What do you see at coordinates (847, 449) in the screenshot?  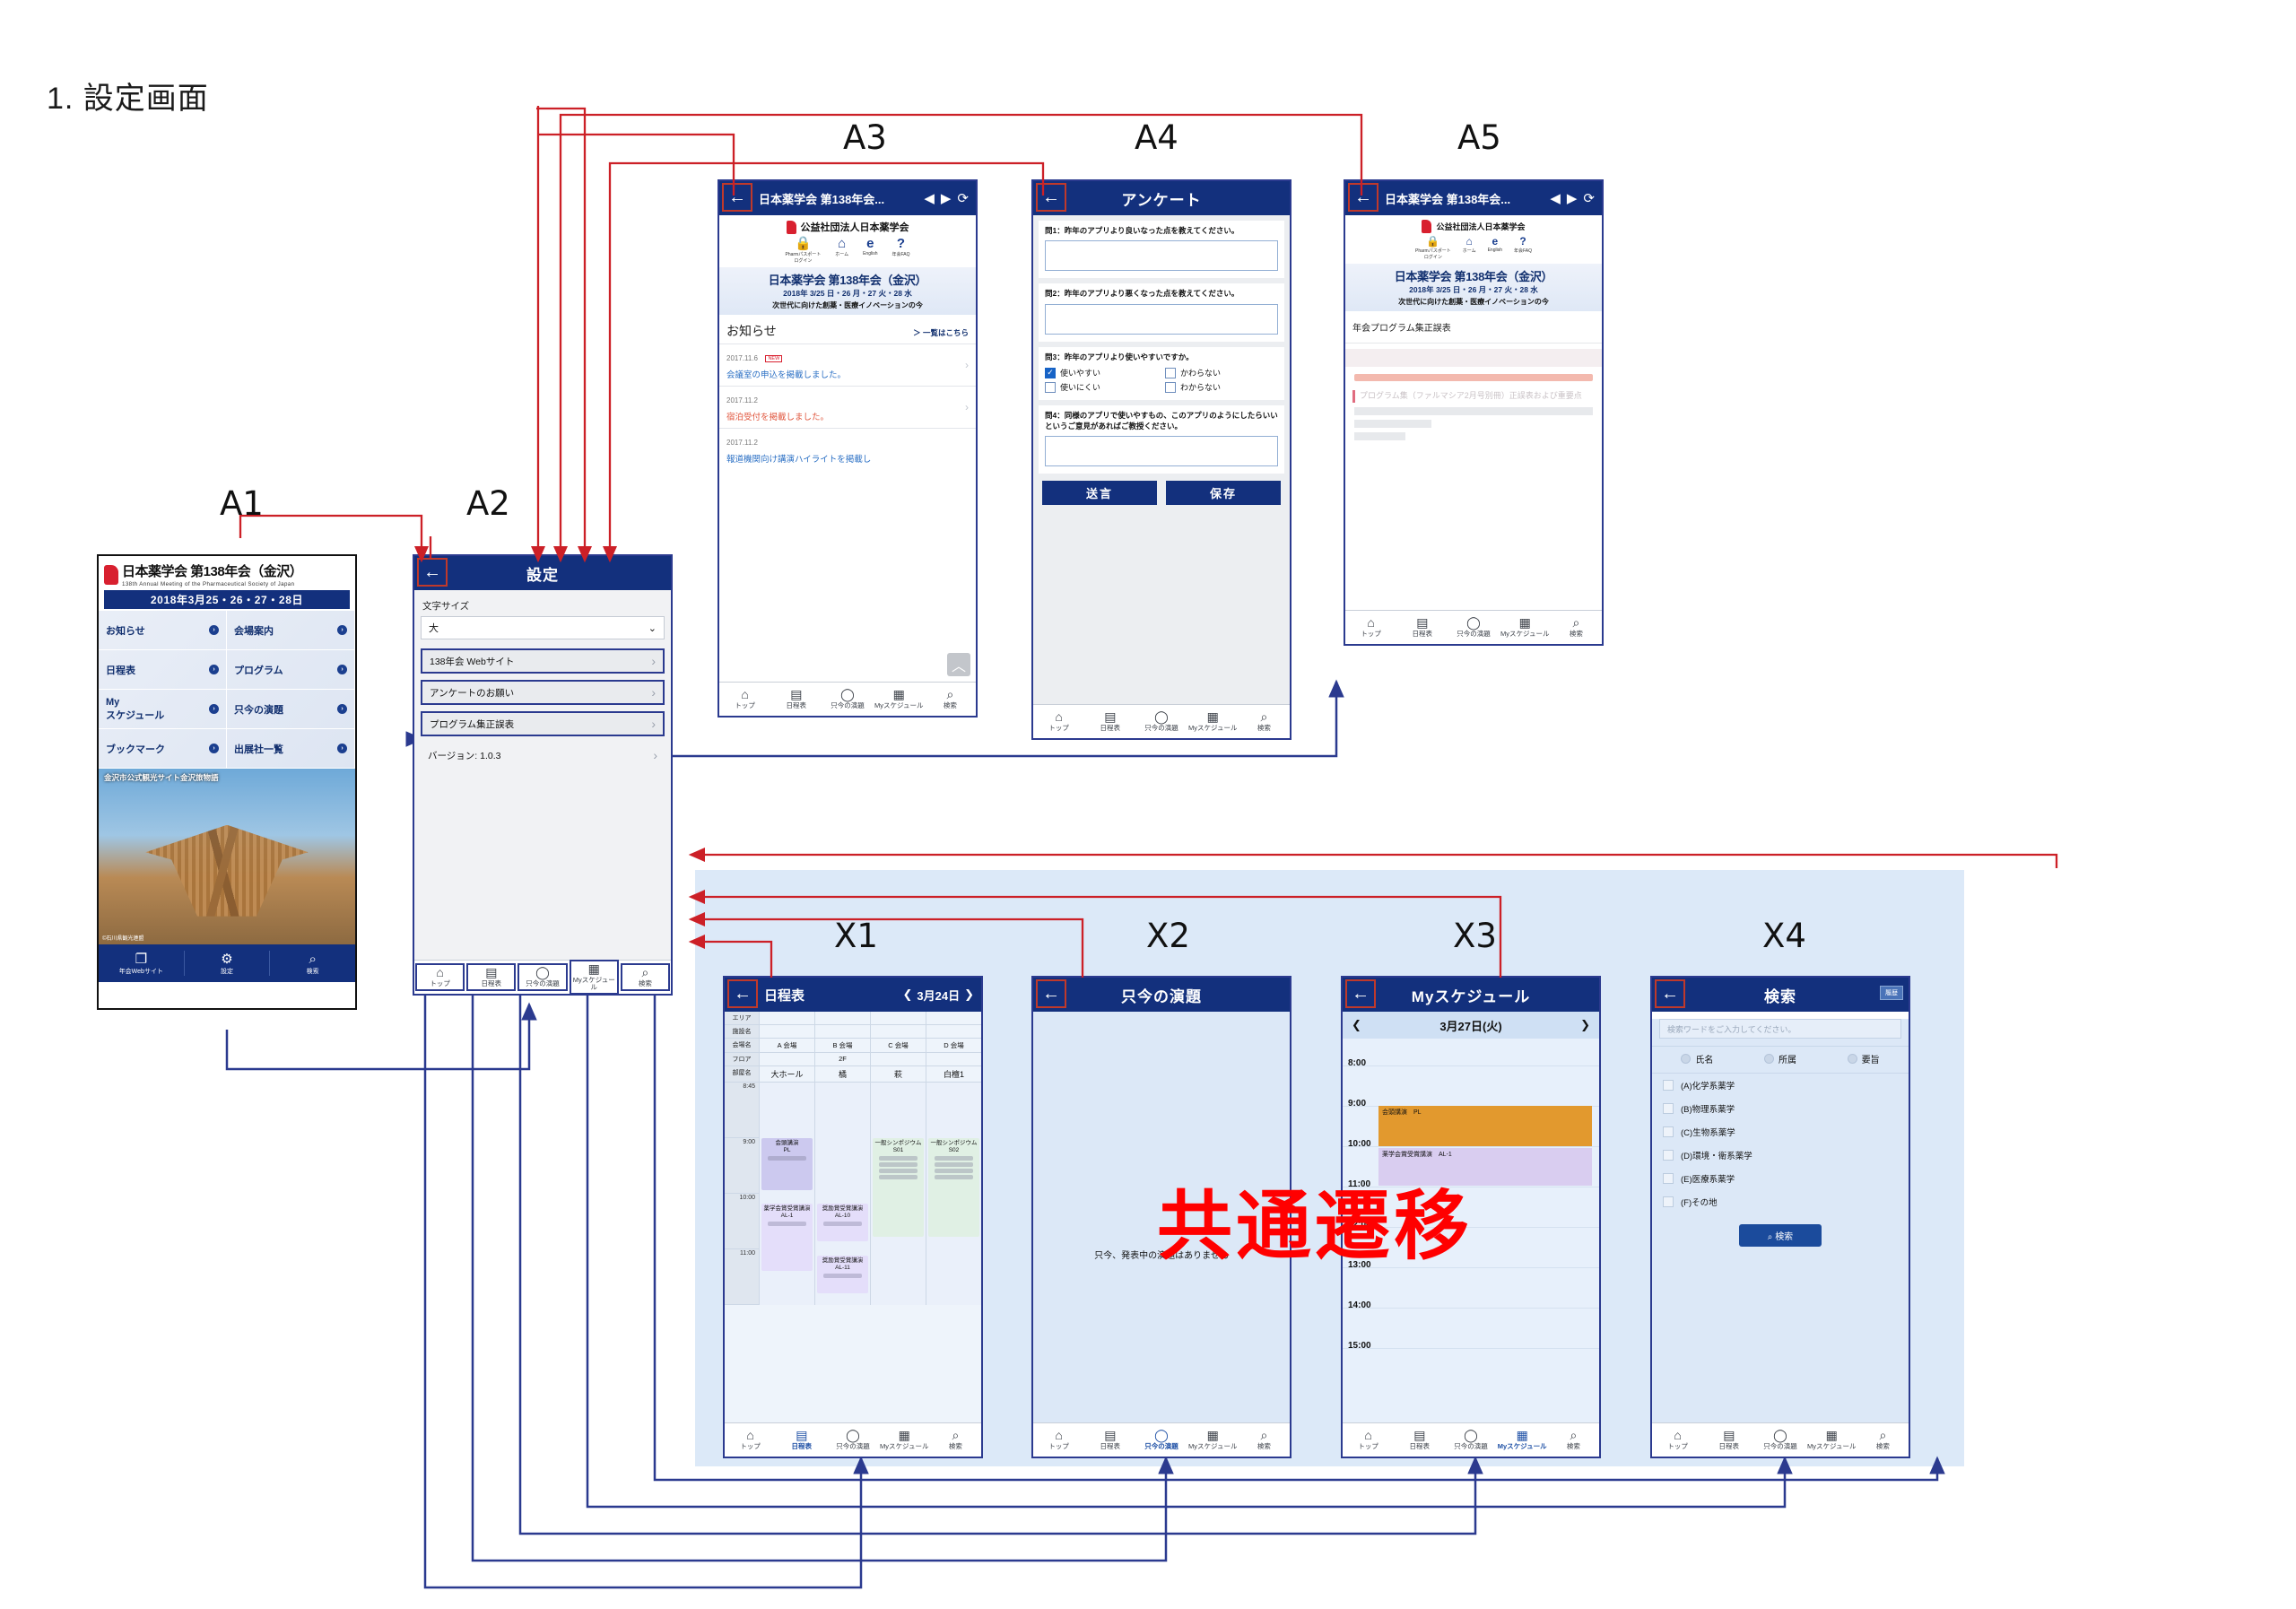 I see `news-item: 2017.11.2 報道機関向け講演ハイライトを掲載し` at bounding box center [847, 449].